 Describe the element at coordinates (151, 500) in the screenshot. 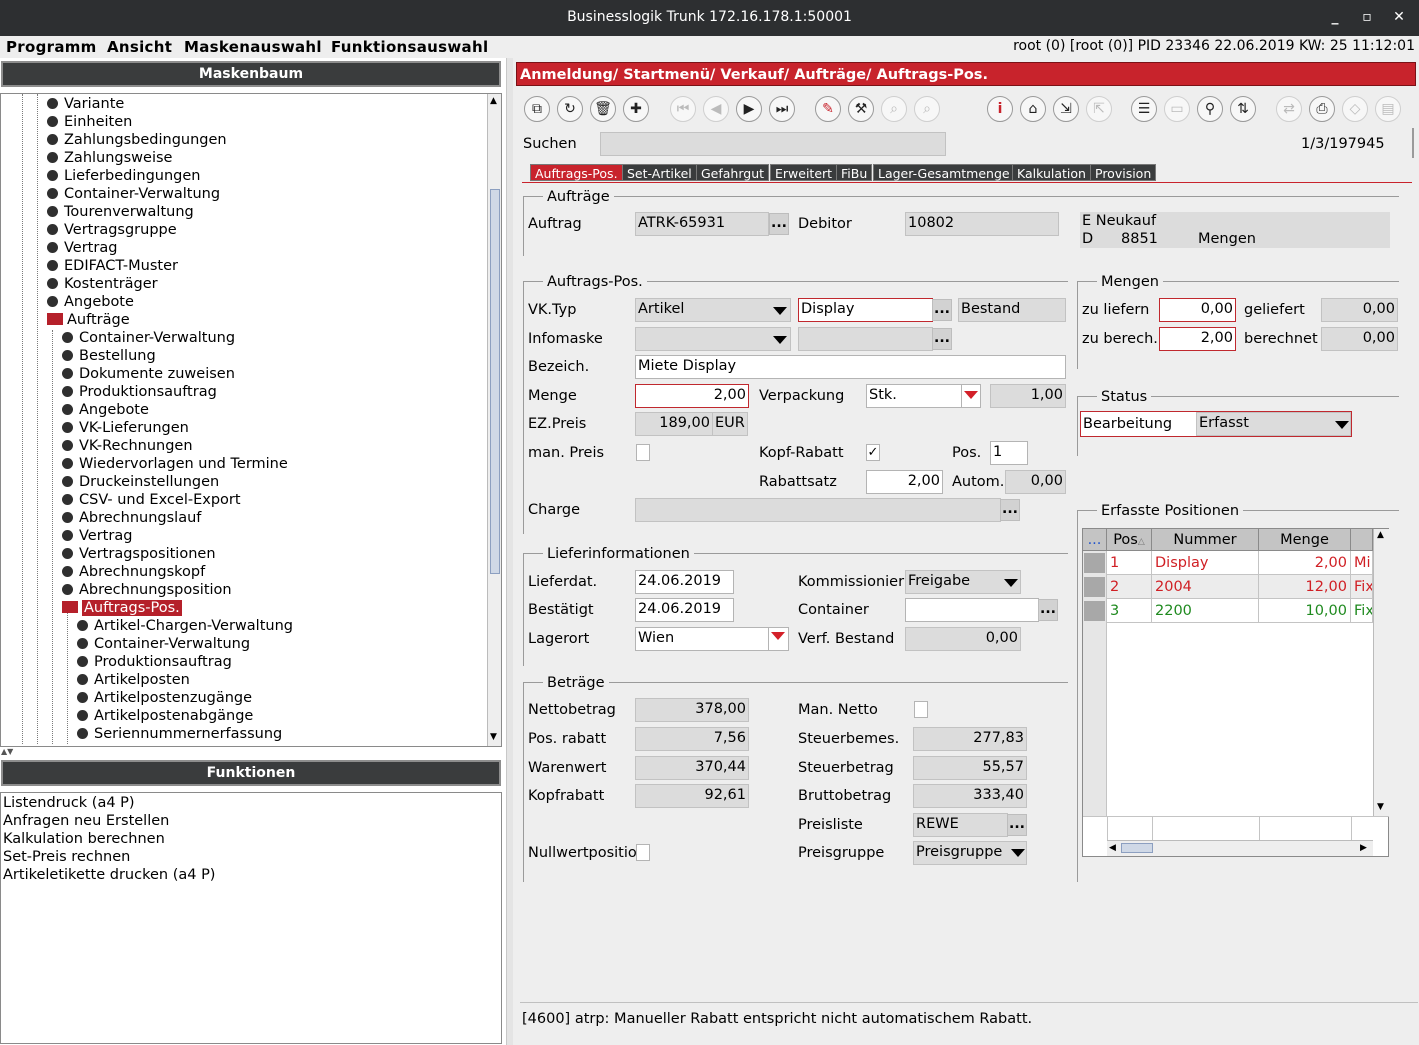

I see `tree-item: CSV- und Excel-Export` at that location.